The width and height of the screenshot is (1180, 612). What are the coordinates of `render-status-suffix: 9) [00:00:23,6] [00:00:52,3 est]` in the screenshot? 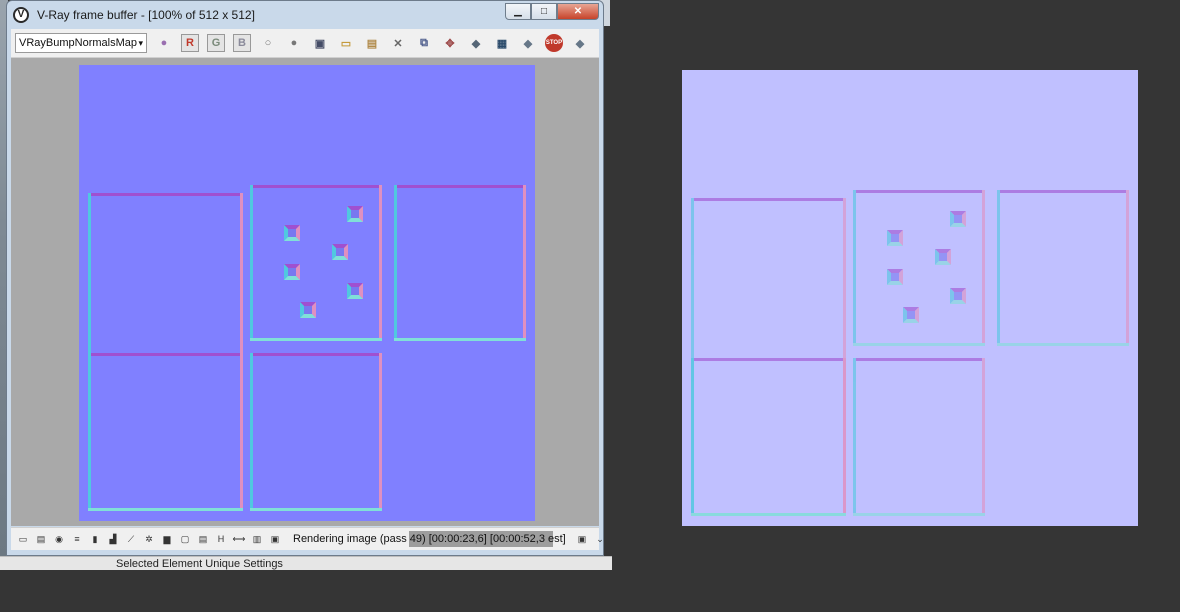 It's located at (490, 539).